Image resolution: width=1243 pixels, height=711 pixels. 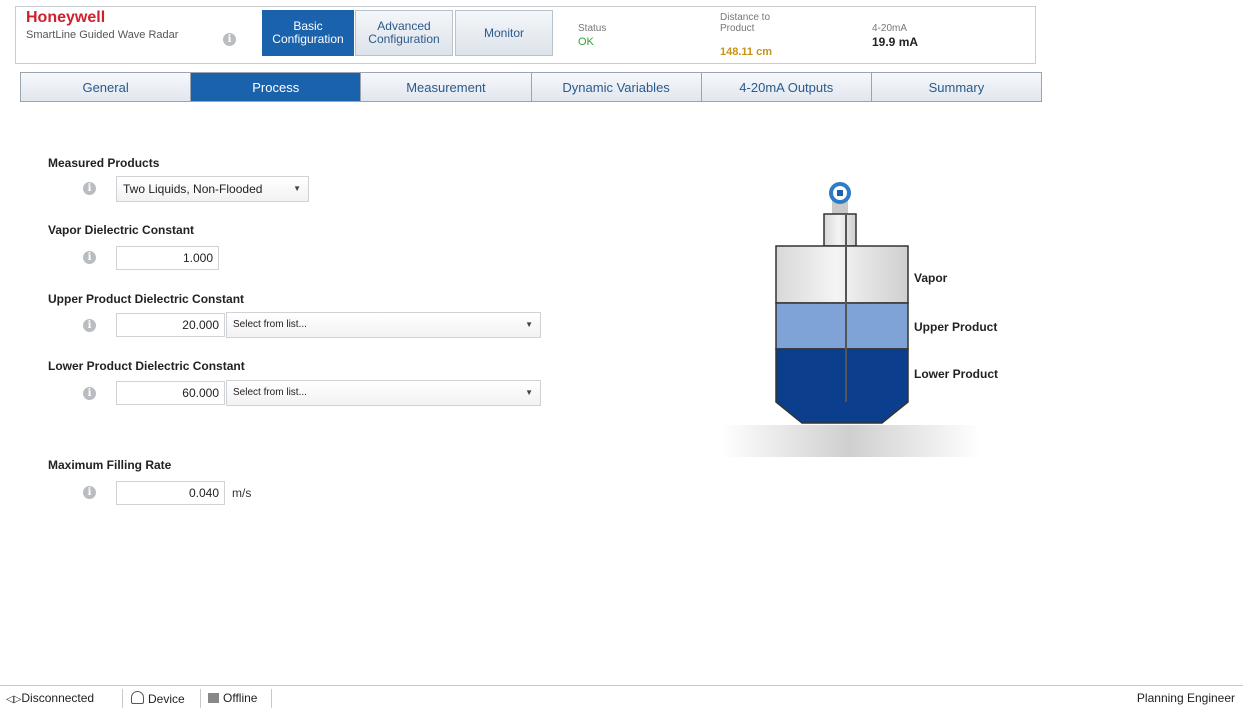 What do you see at coordinates (240, 698) in the screenshot?
I see `offline-label: Offline` at bounding box center [240, 698].